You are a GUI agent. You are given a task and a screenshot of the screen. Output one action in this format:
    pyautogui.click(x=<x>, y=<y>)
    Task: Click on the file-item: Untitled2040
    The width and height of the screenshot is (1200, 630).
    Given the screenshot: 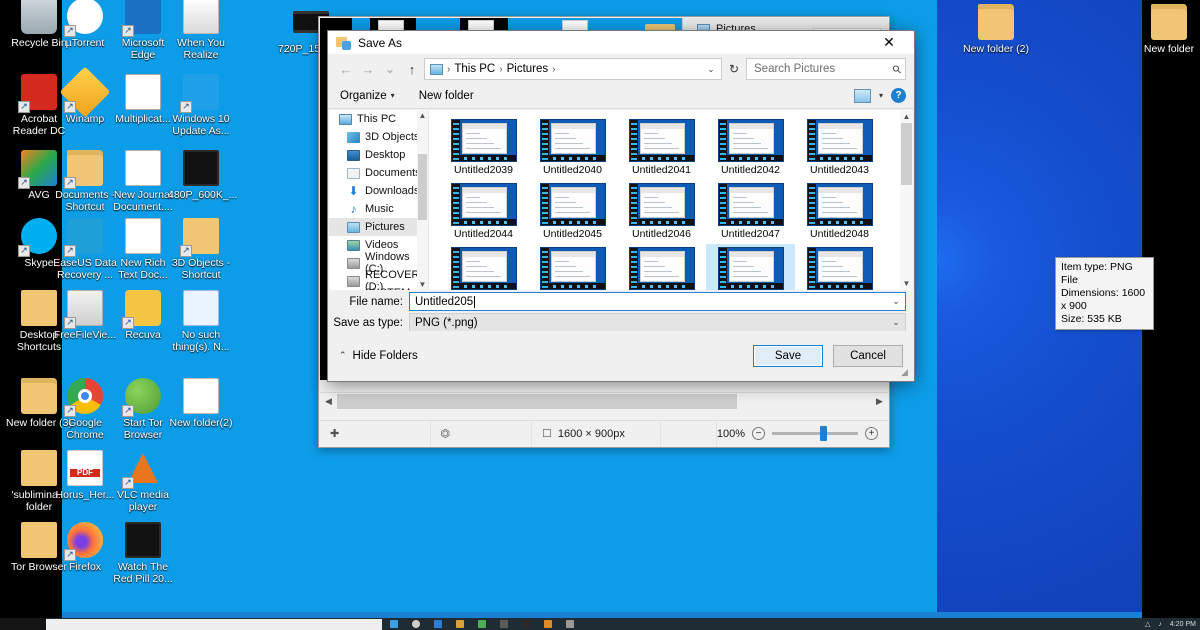 What is the action you would take?
    pyautogui.click(x=572, y=148)
    